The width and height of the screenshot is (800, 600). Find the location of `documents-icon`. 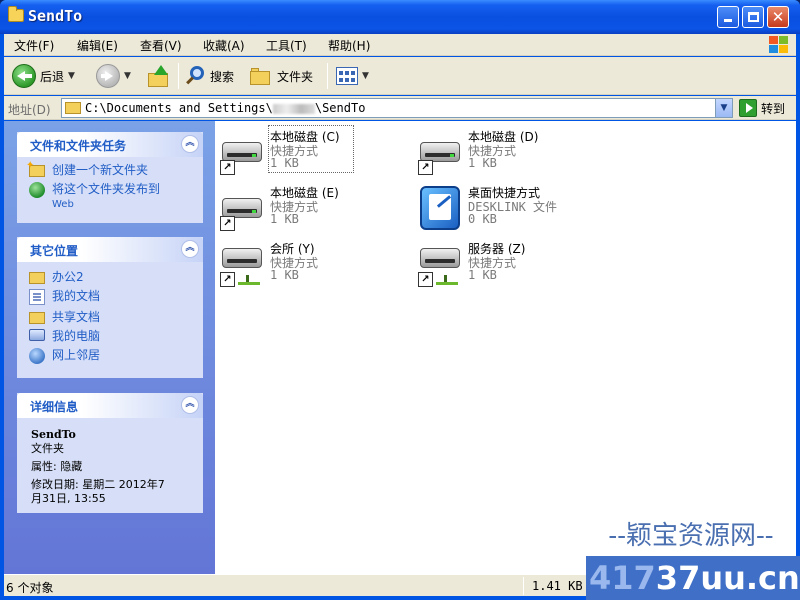

documents-icon is located at coordinates (37, 297).